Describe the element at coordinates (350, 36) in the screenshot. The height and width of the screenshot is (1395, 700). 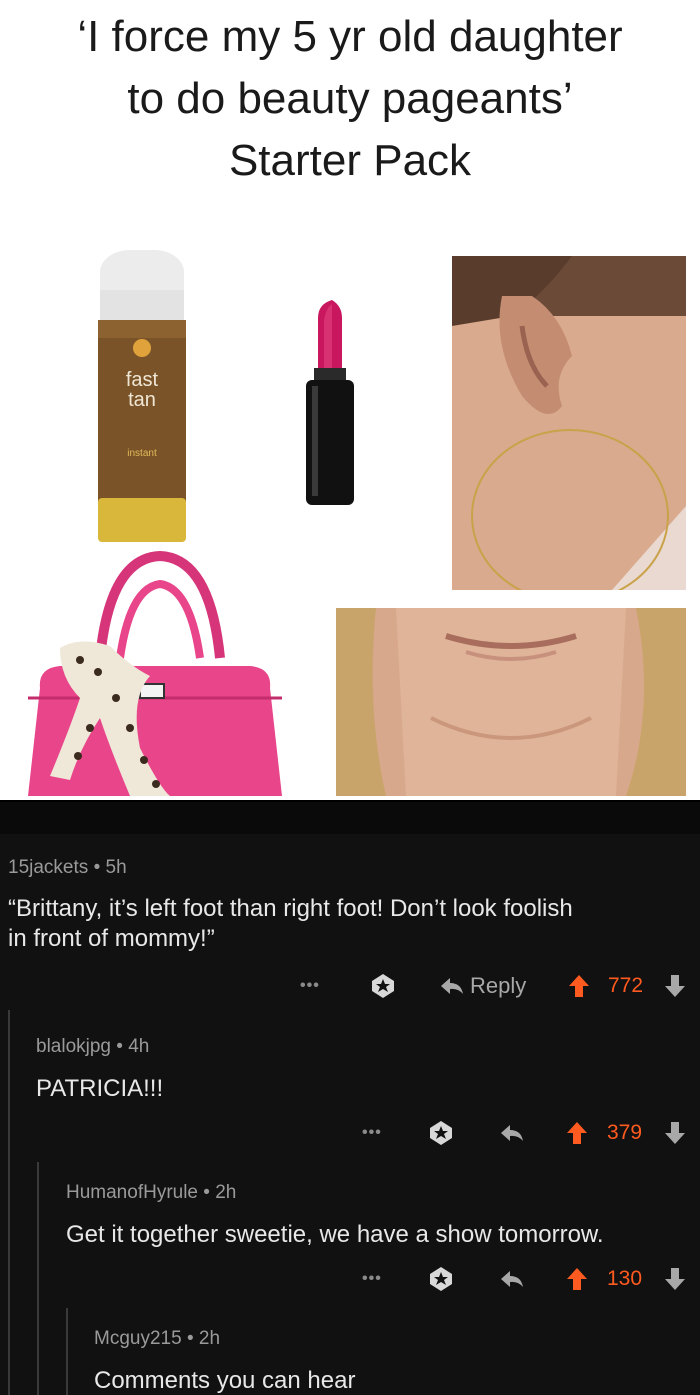
I see `meme-title-line: ‘I force my 5 yr old daughter` at that location.